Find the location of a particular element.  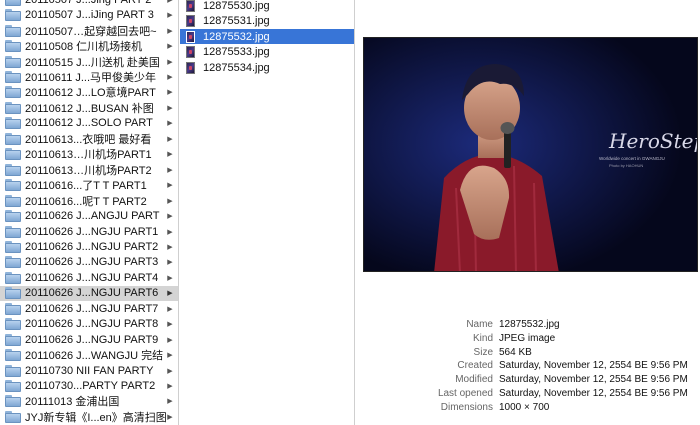

folder-name: 20110613…川机场PART1 is located at coordinates (88, 155).